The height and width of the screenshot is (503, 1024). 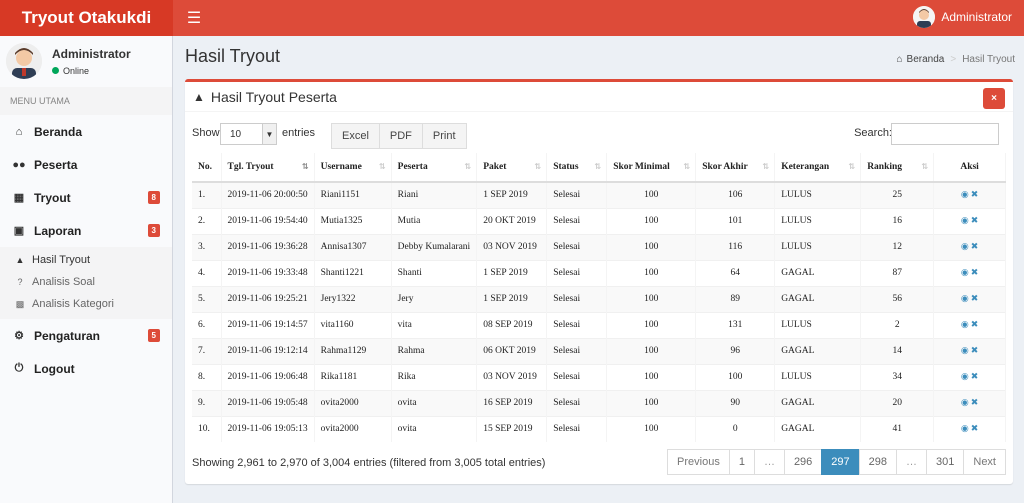 What do you see at coordinates (945, 462) in the screenshot?
I see `page-button-301: 301` at bounding box center [945, 462].